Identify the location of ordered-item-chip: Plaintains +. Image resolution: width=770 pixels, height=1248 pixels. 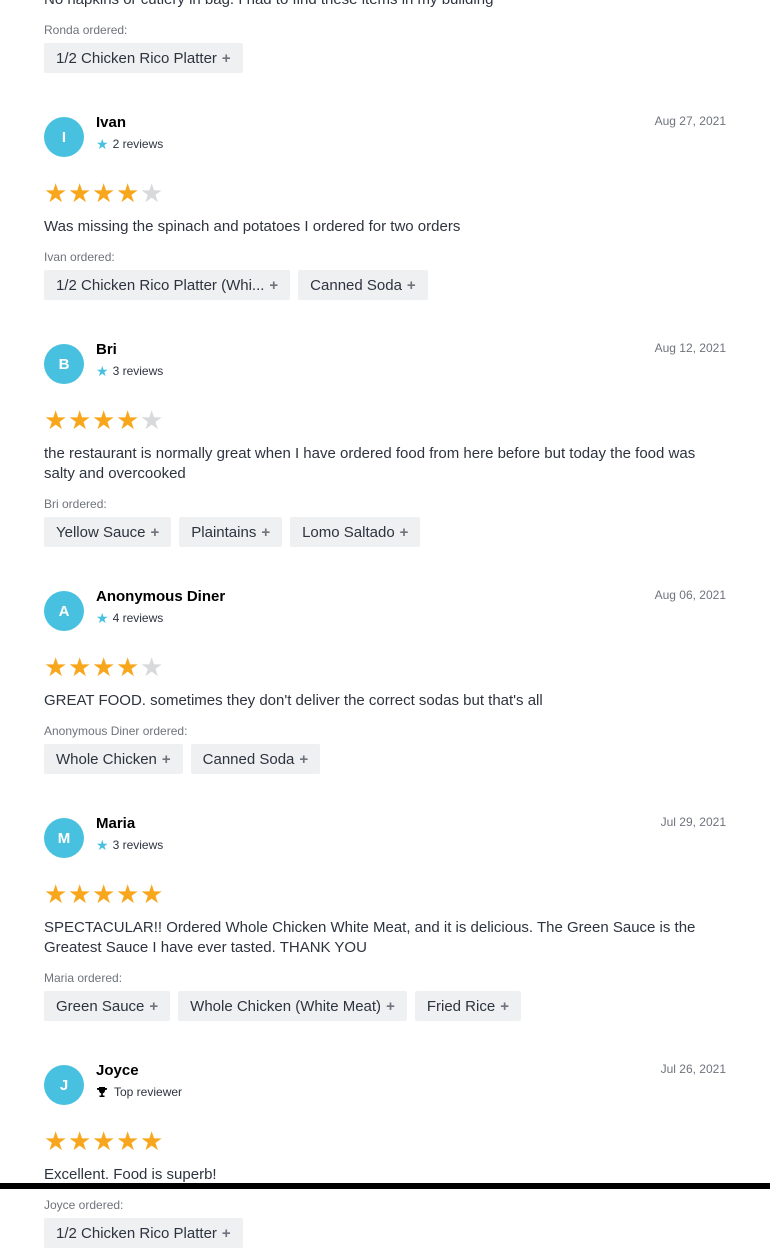
(231, 532).